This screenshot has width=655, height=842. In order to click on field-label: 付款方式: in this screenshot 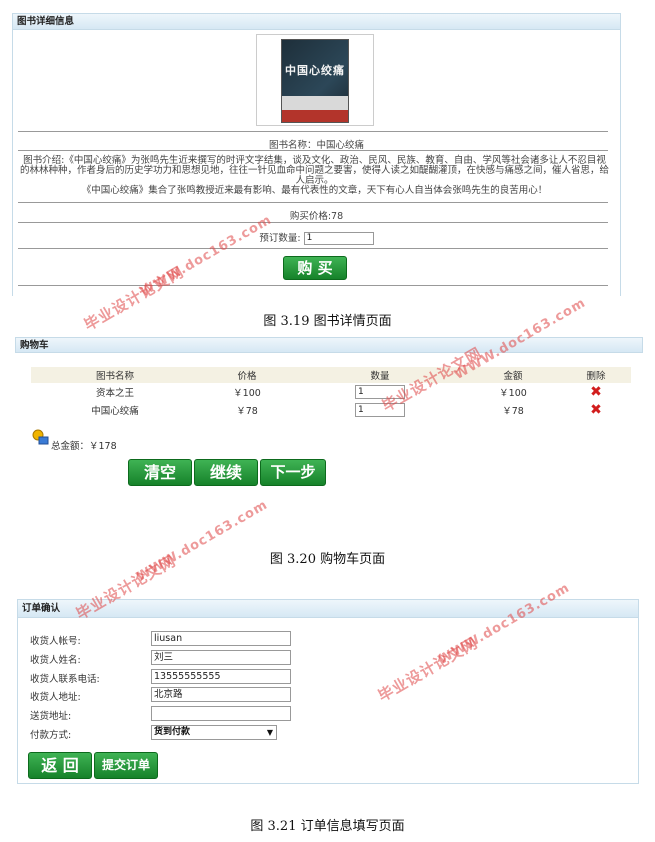, I will do `click(51, 735)`.